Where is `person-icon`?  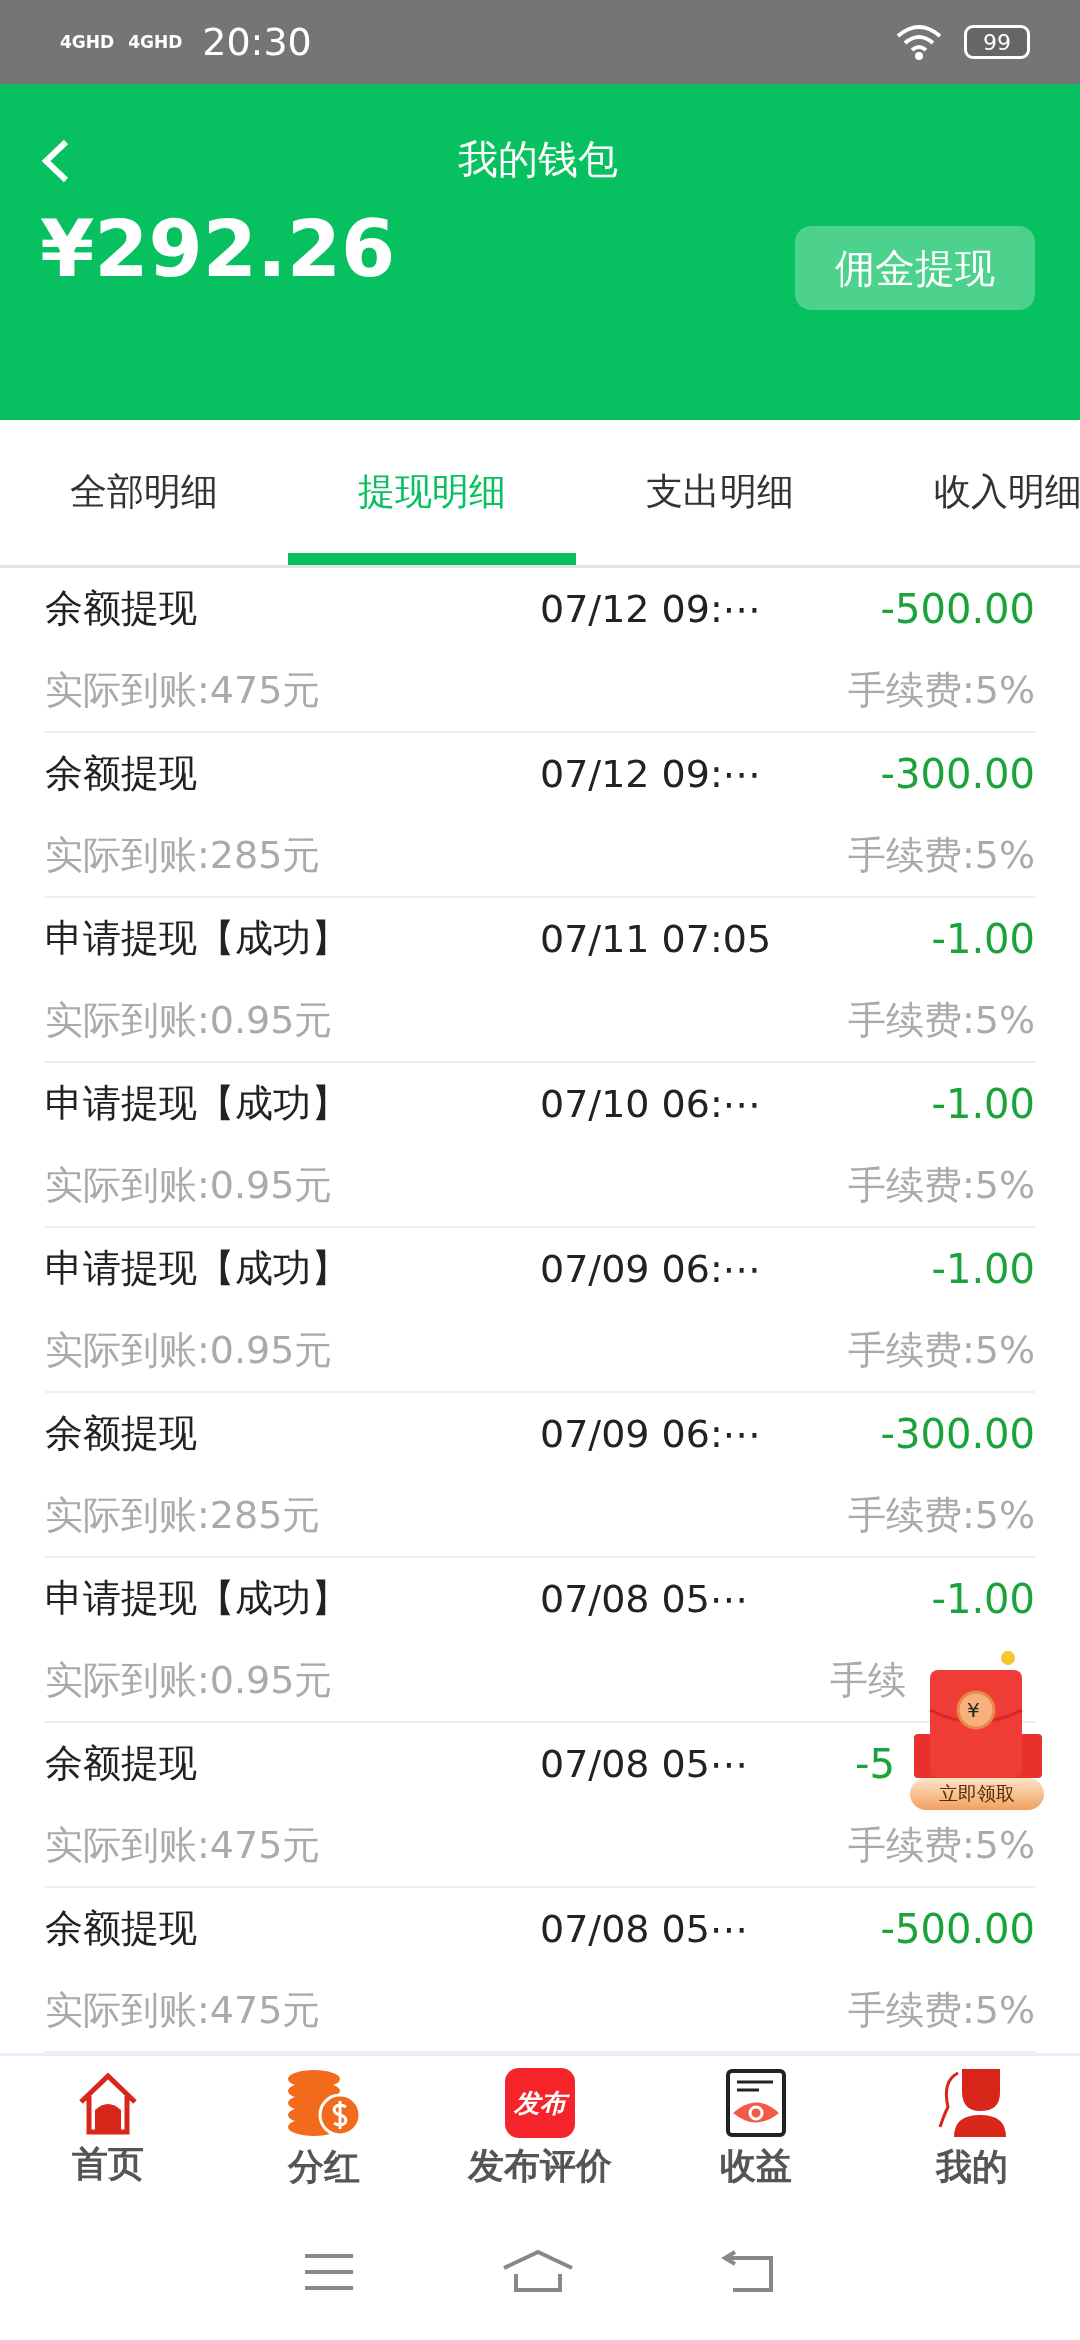 person-icon is located at coordinates (972, 2103).